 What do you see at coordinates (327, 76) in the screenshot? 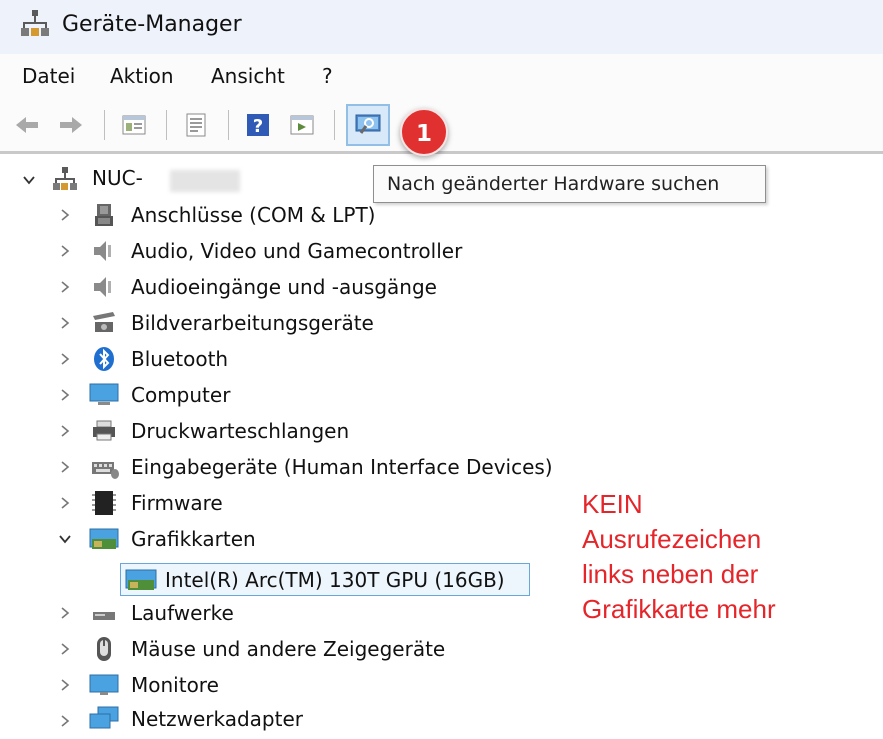
I see `menu-help: ?` at bounding box center [327, 76].